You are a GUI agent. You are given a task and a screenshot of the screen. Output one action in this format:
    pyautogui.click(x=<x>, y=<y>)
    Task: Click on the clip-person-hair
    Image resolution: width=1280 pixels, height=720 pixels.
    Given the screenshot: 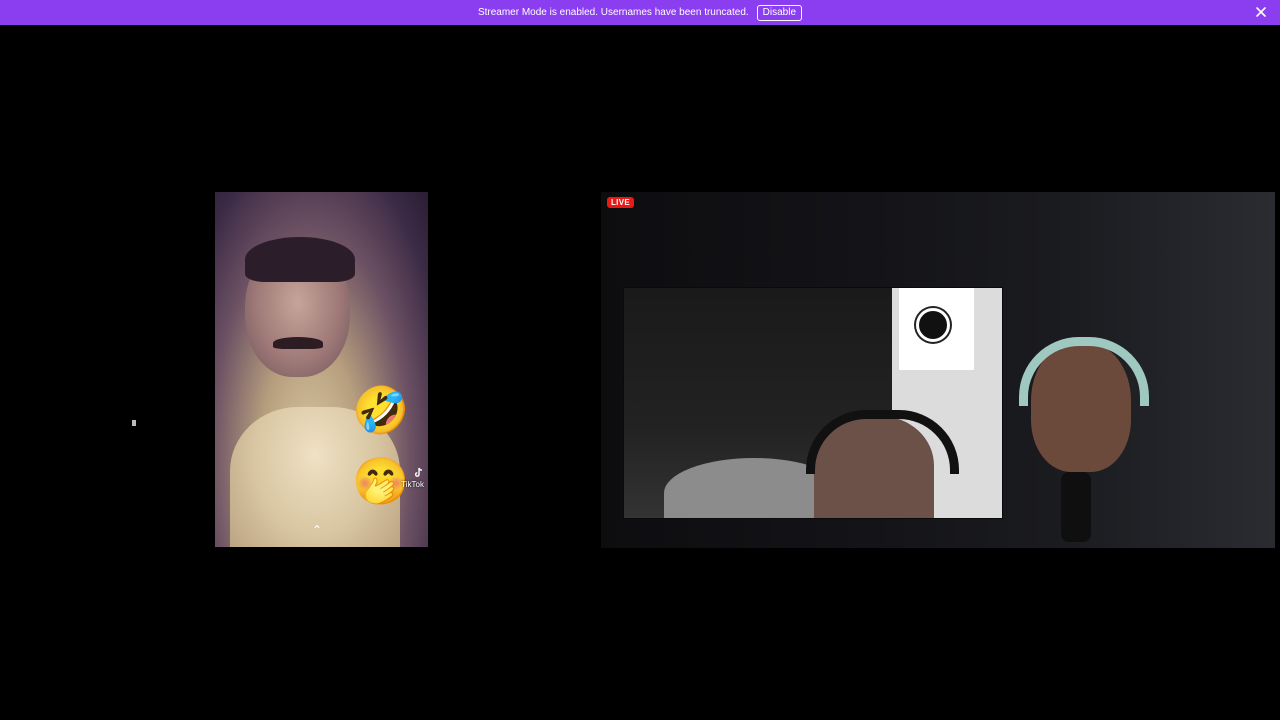 What is the action you would take?
    pyautogui.click(x=300, y=259)
    